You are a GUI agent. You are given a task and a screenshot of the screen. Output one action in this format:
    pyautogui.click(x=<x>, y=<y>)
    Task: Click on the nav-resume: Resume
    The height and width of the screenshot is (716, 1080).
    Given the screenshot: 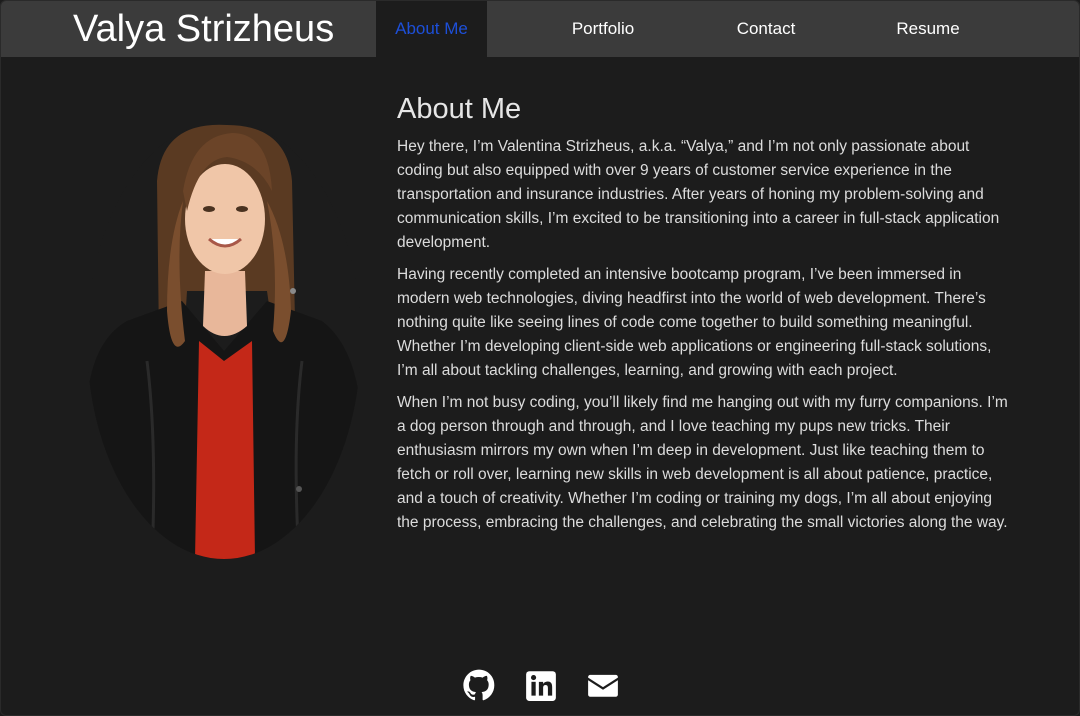 What is the action you would take?
    pyautogui.click(x=928, y=29)
    